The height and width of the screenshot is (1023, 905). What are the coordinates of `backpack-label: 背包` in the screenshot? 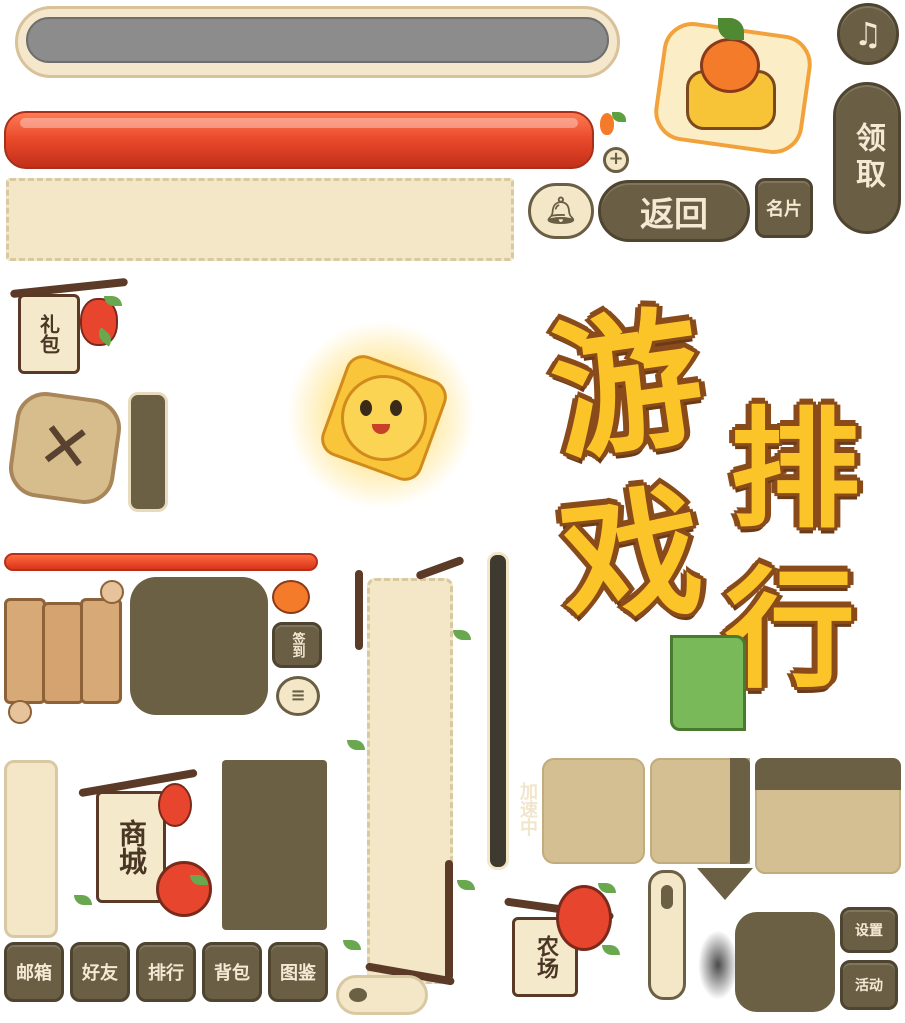 It's located at (232, 973).